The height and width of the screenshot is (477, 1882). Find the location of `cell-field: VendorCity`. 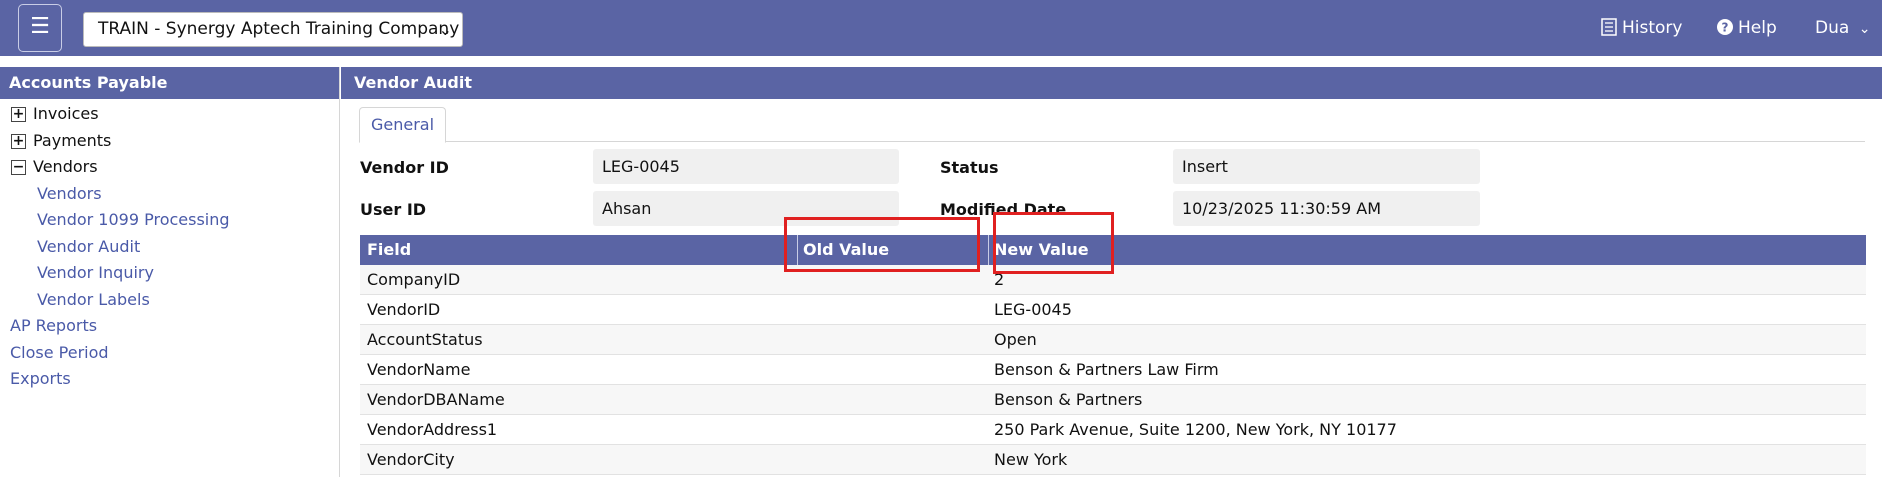

cell-field: VendorCity is located at coordinates (411, 459).